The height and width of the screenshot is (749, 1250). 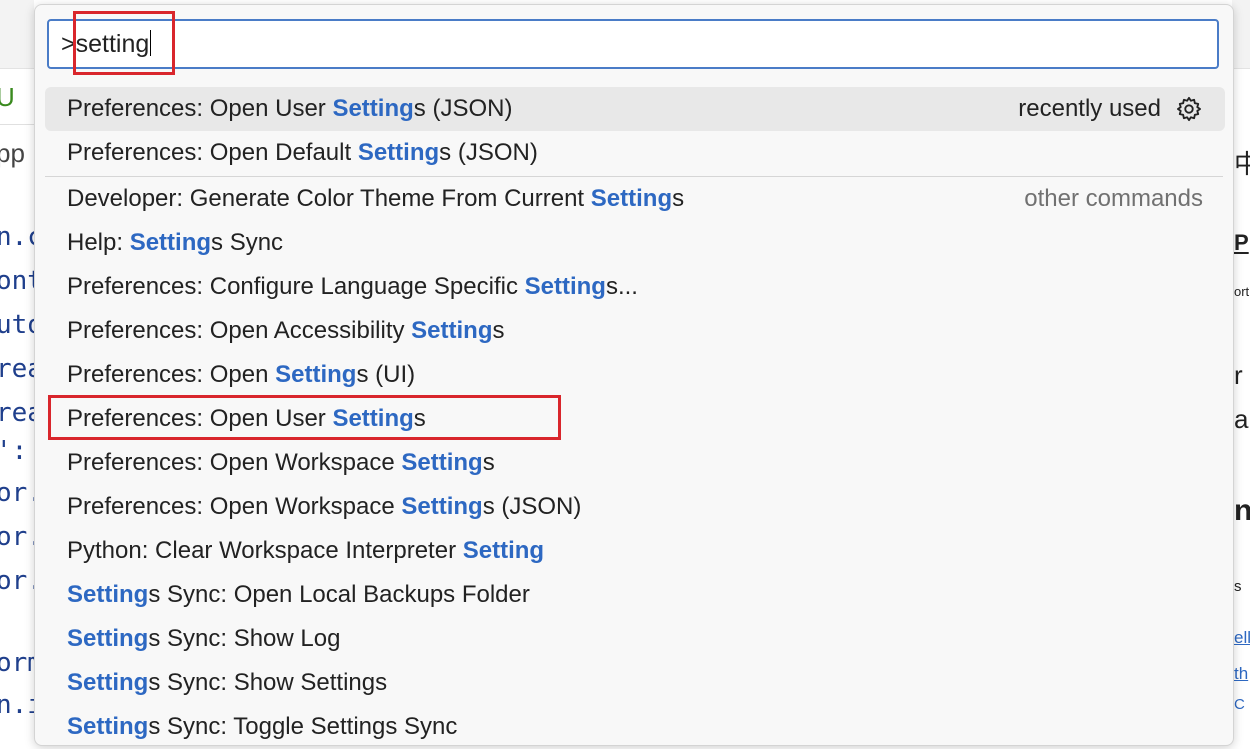 What do you see at coordinates (17, 663) in the screenshot?
I see `editor-fragment: orm` at bounding box center [17, 663].